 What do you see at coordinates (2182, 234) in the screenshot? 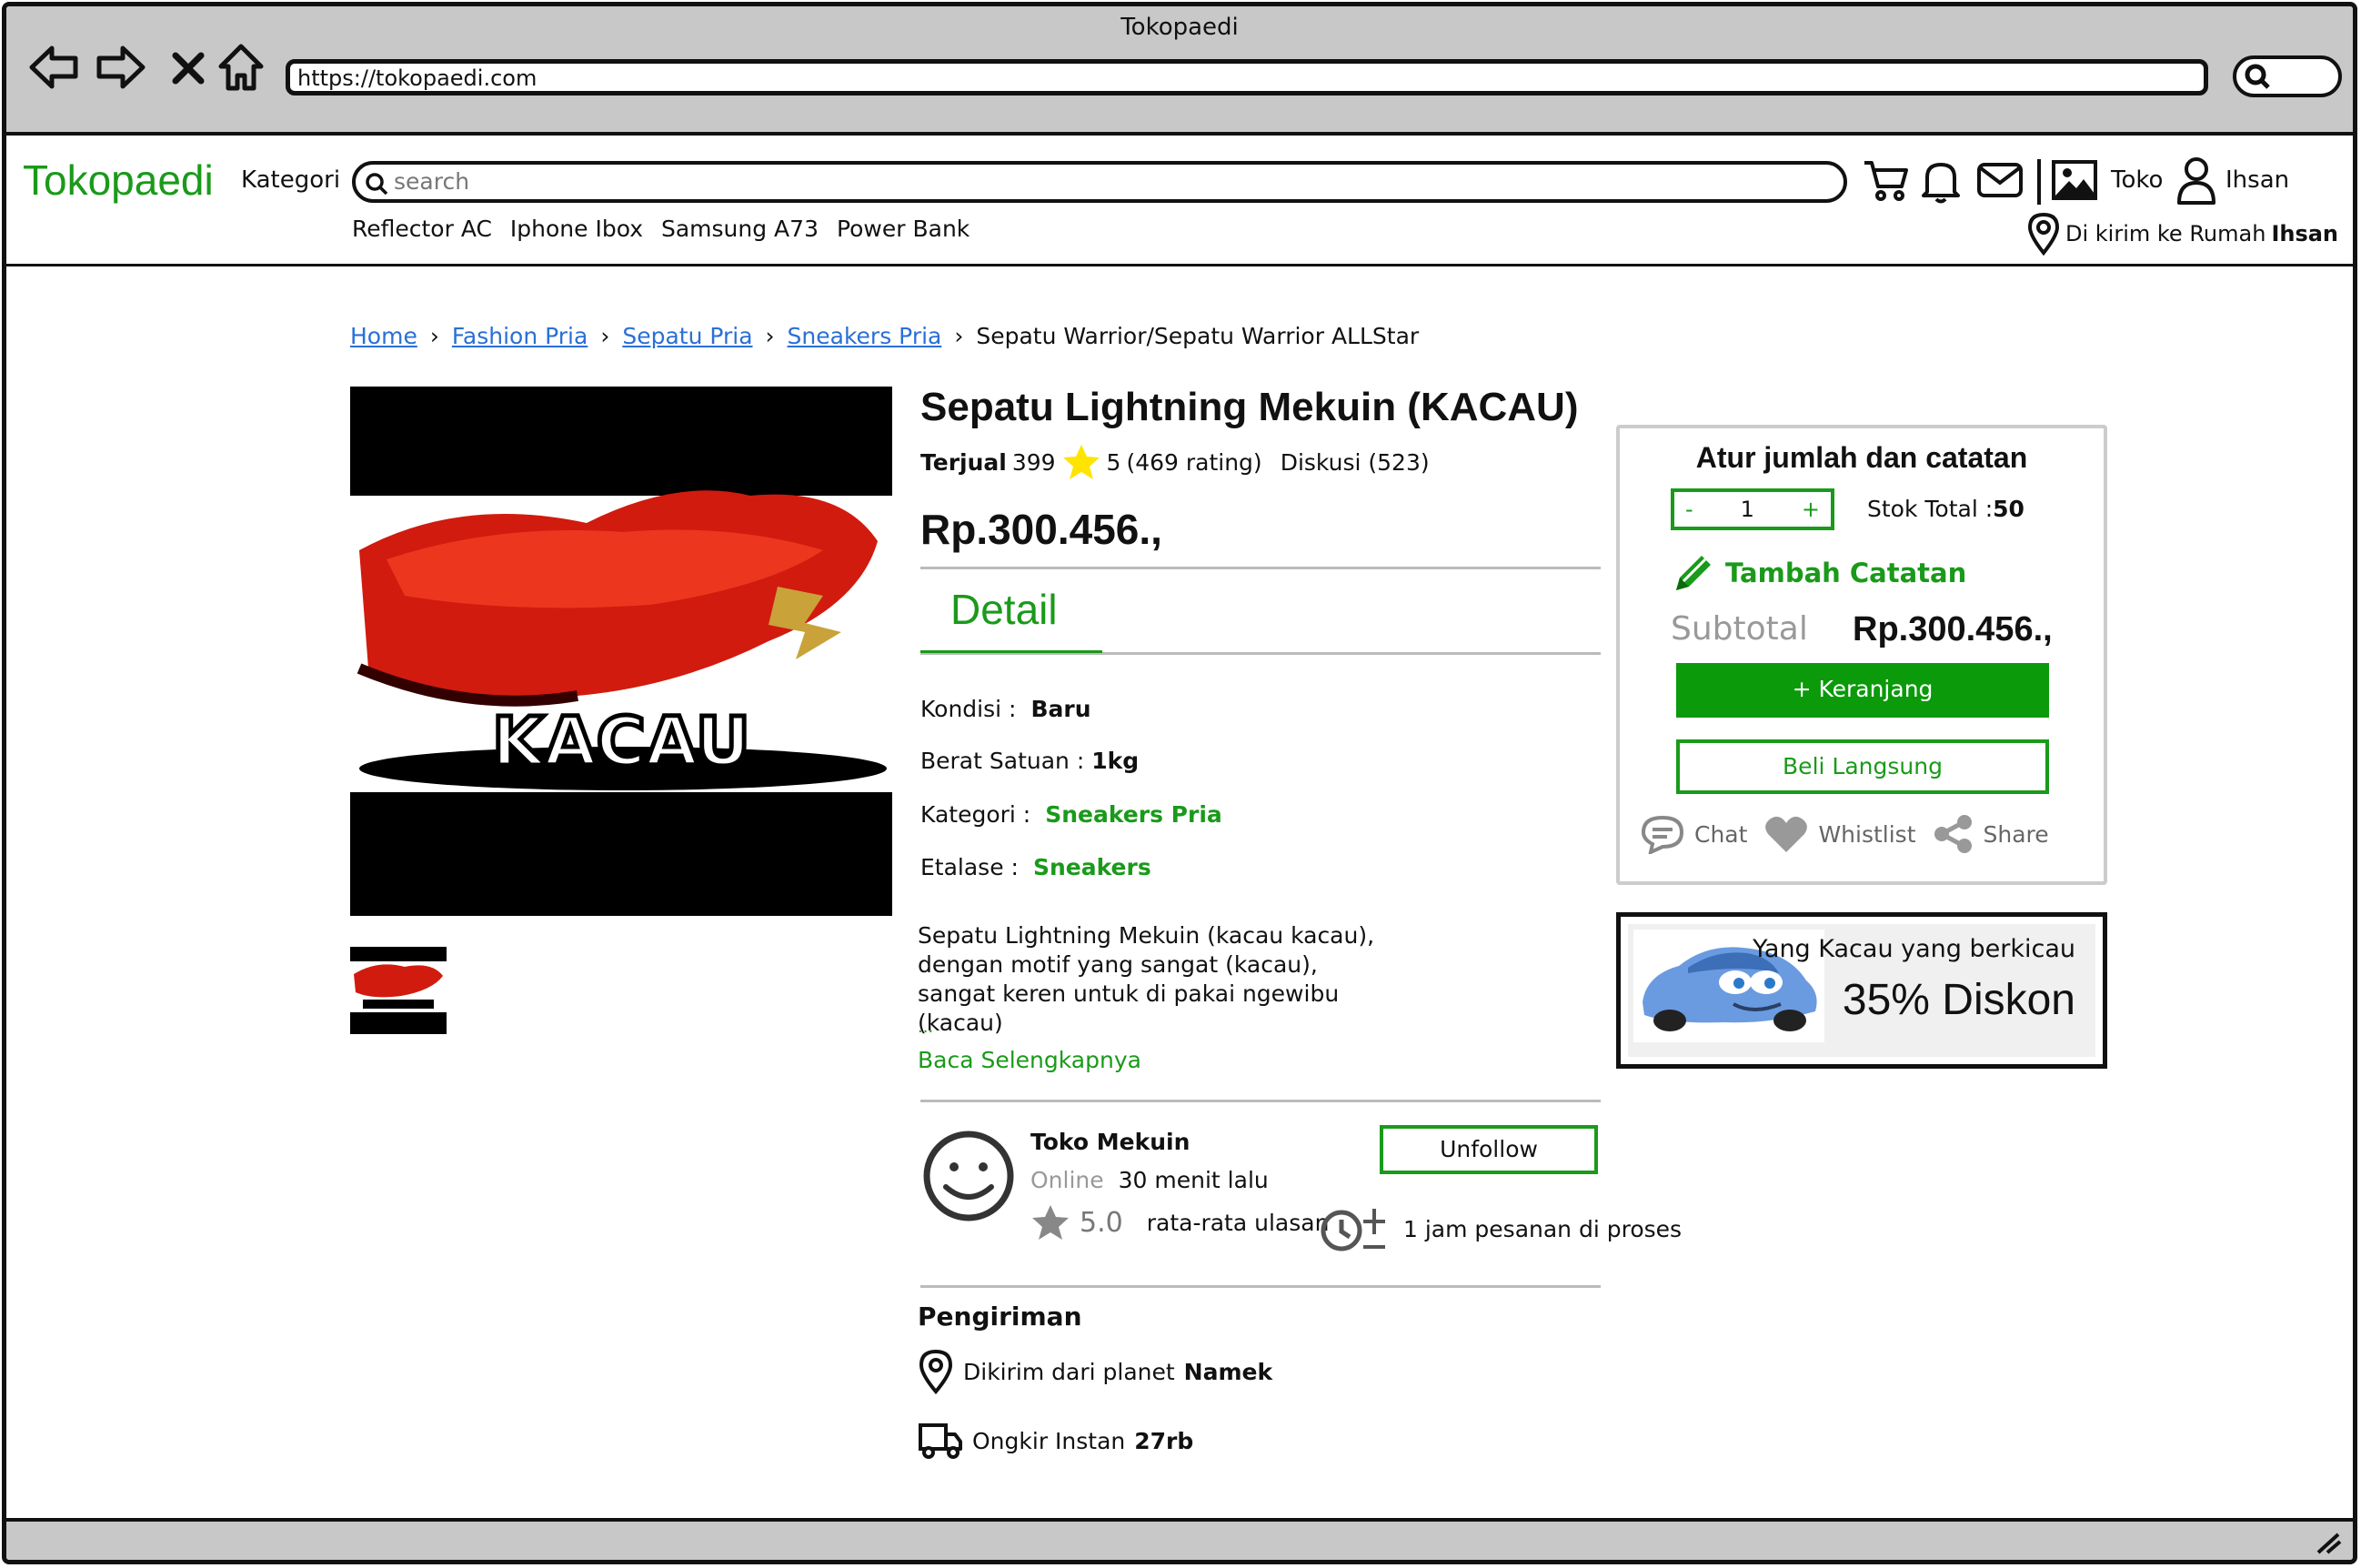
I see `delivery-address: Di kirim ke Rumah Ihsan` at bounding box center [2182, 234].